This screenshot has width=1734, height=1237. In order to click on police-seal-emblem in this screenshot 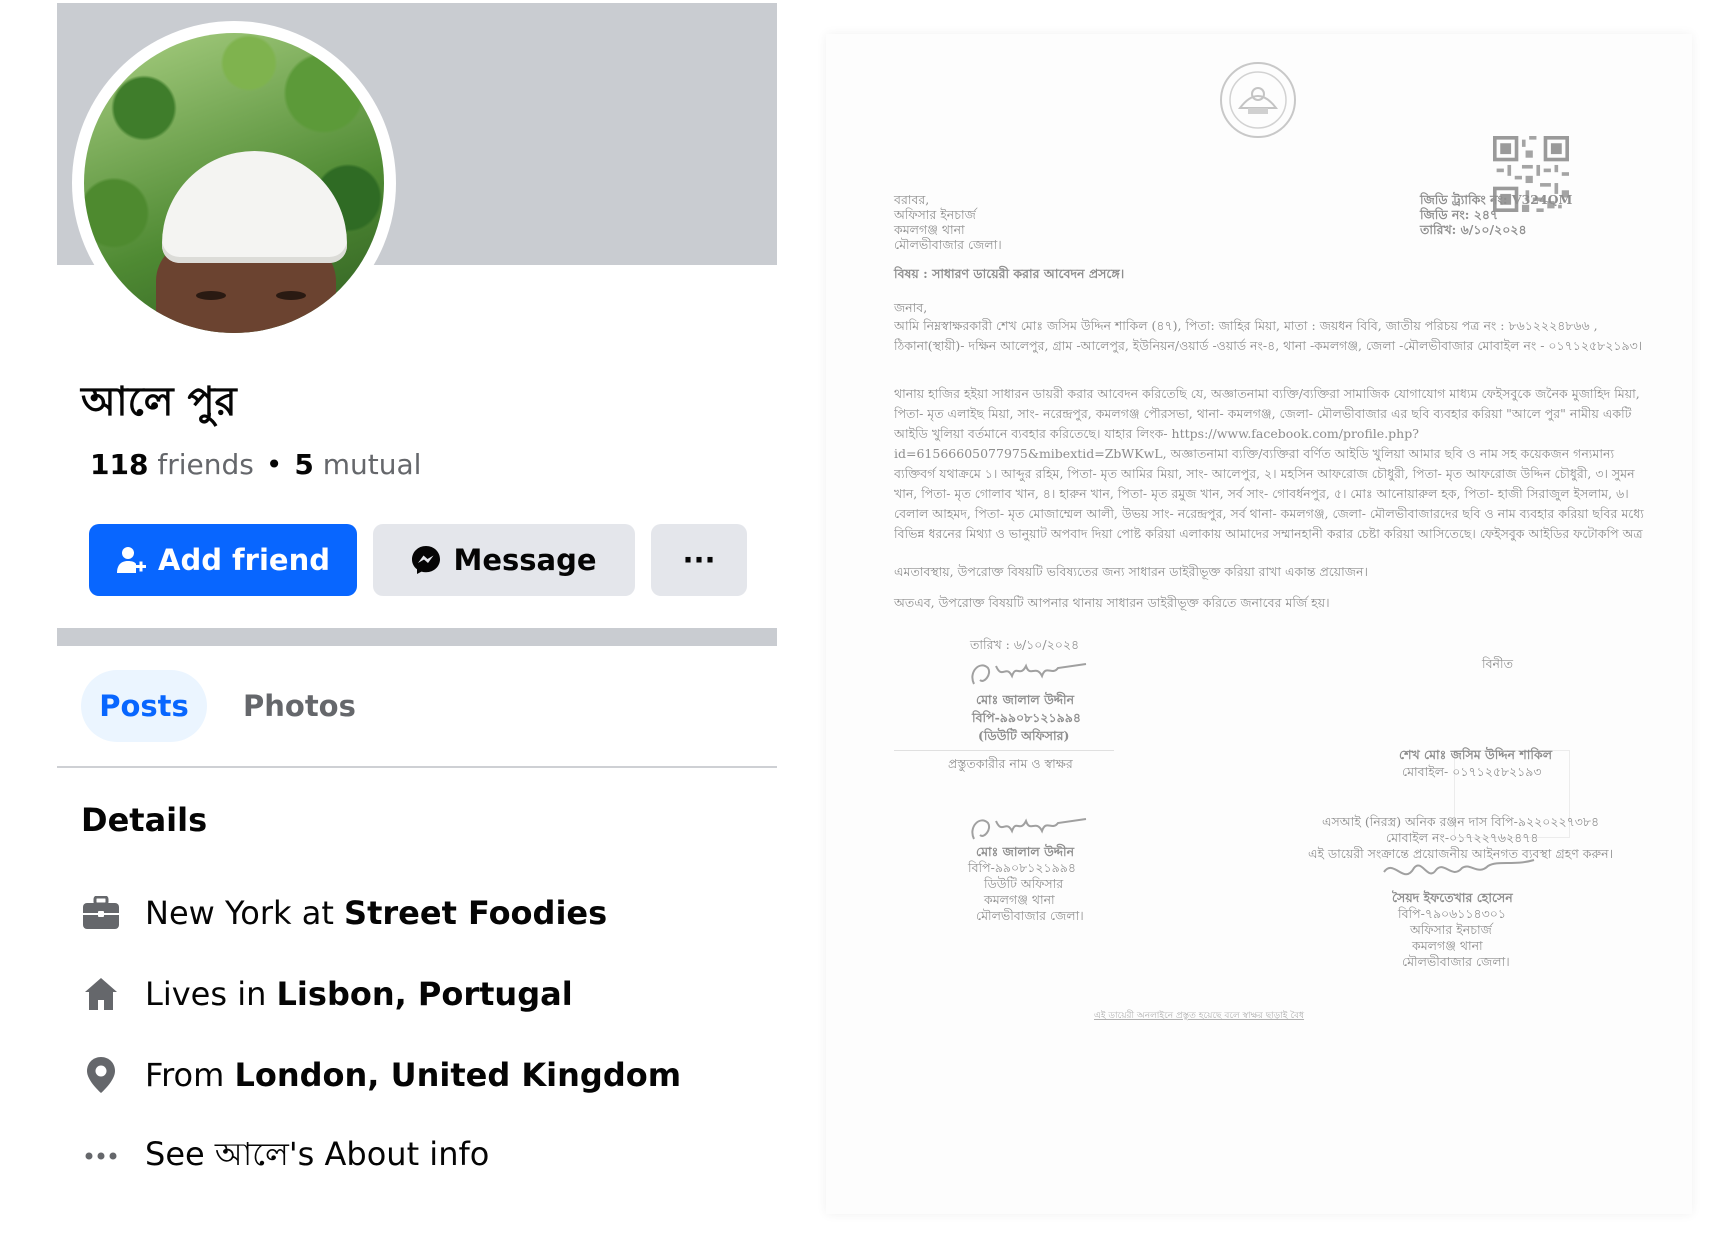, I will do `click(1258, 100)`.